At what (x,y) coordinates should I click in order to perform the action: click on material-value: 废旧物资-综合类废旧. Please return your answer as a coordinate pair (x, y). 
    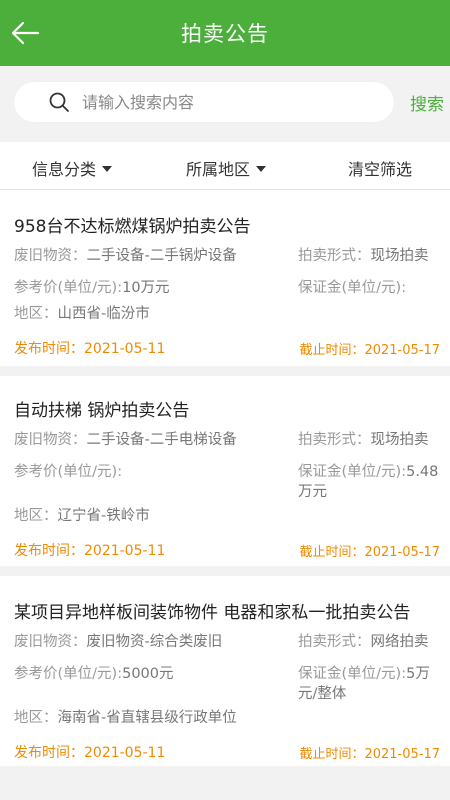
    Looking at the image, I should click on (154, 642).